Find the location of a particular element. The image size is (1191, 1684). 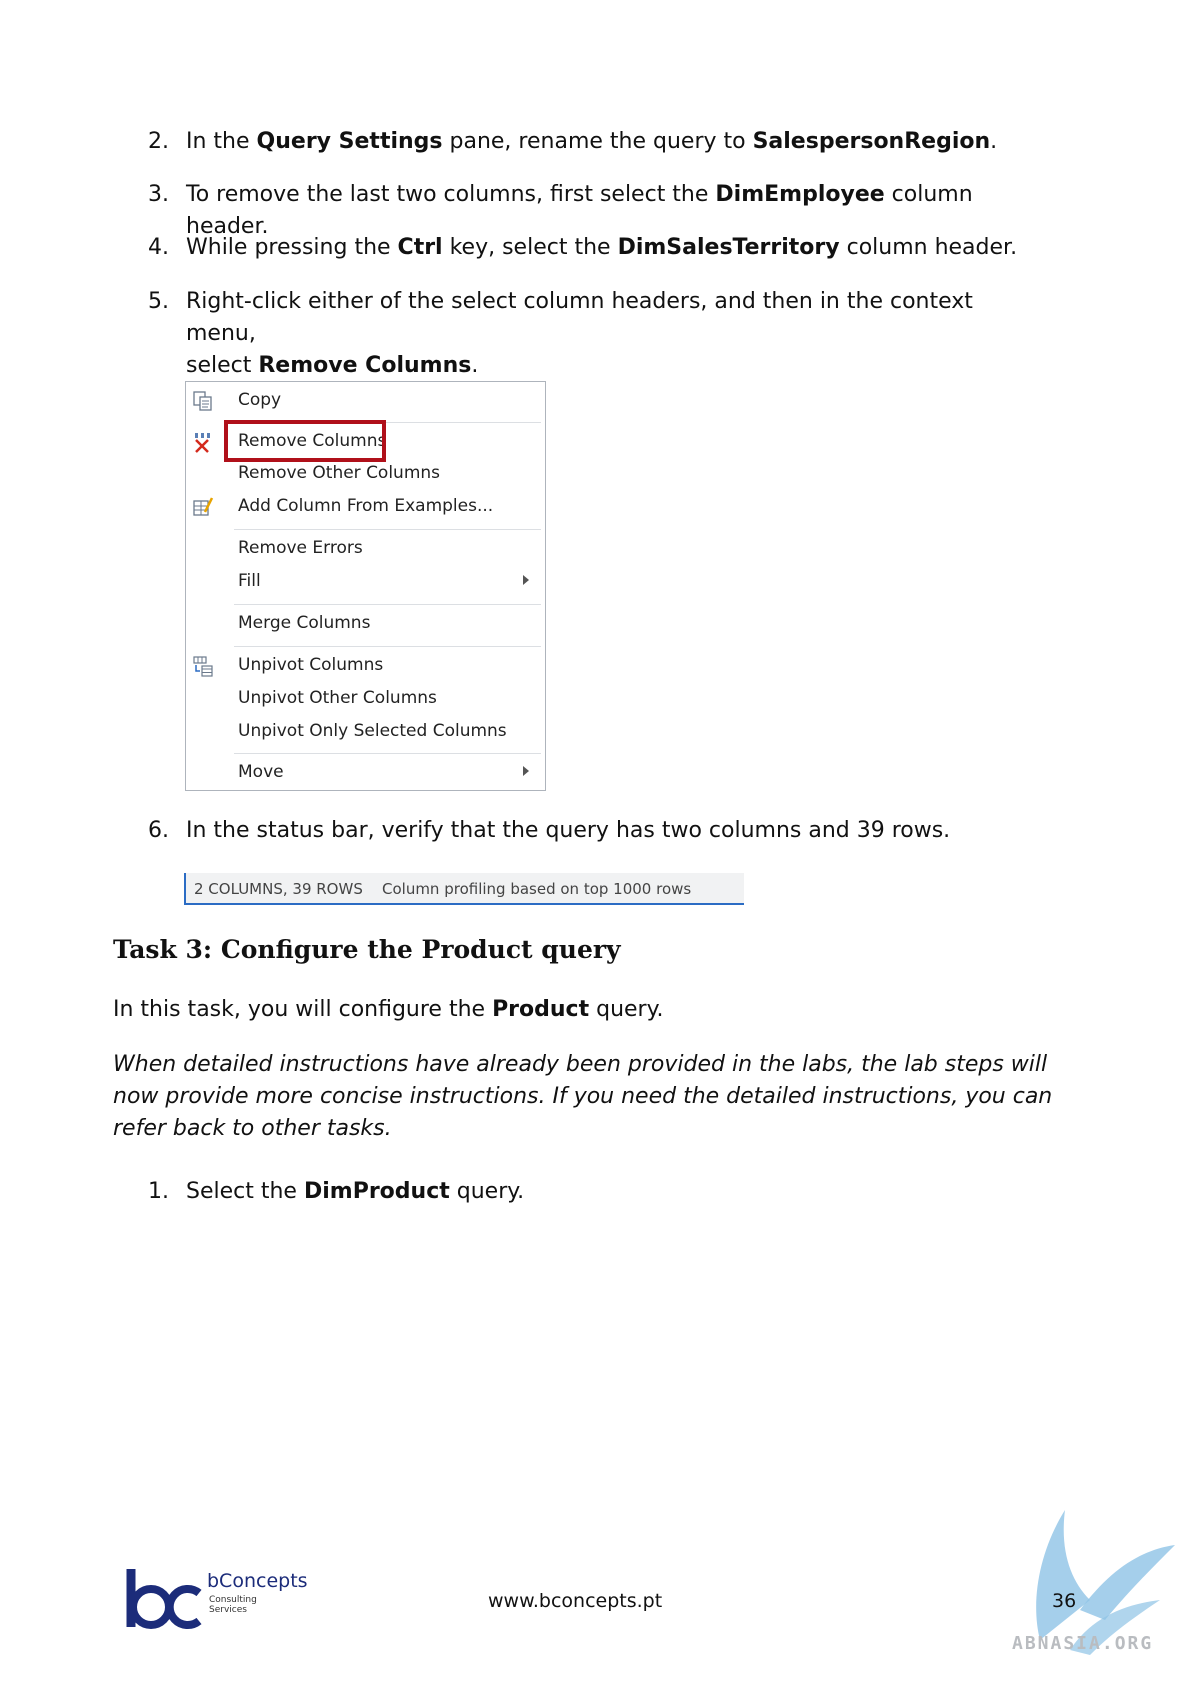

logo-brand-name: bConcepts is located at coordinates (257, 1581).